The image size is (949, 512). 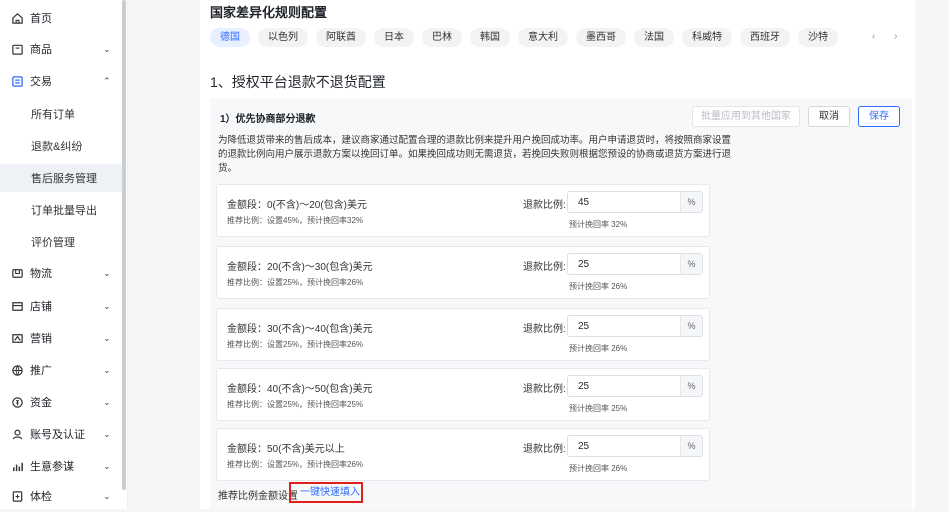 I want to click on sidebar-item-checkup: 体检 ⌄, so click(x=64, y=496).